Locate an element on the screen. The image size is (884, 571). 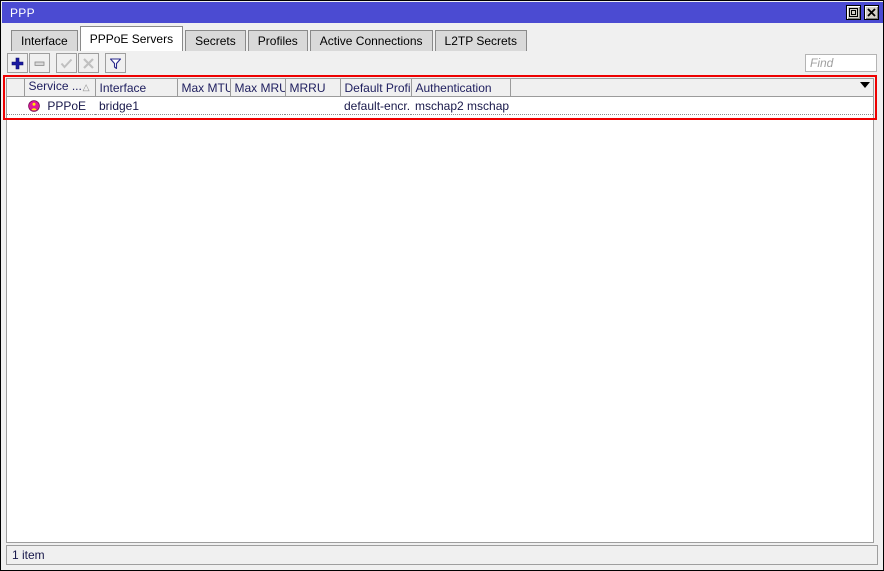
cross-icon is located at coordinates (88, 63).